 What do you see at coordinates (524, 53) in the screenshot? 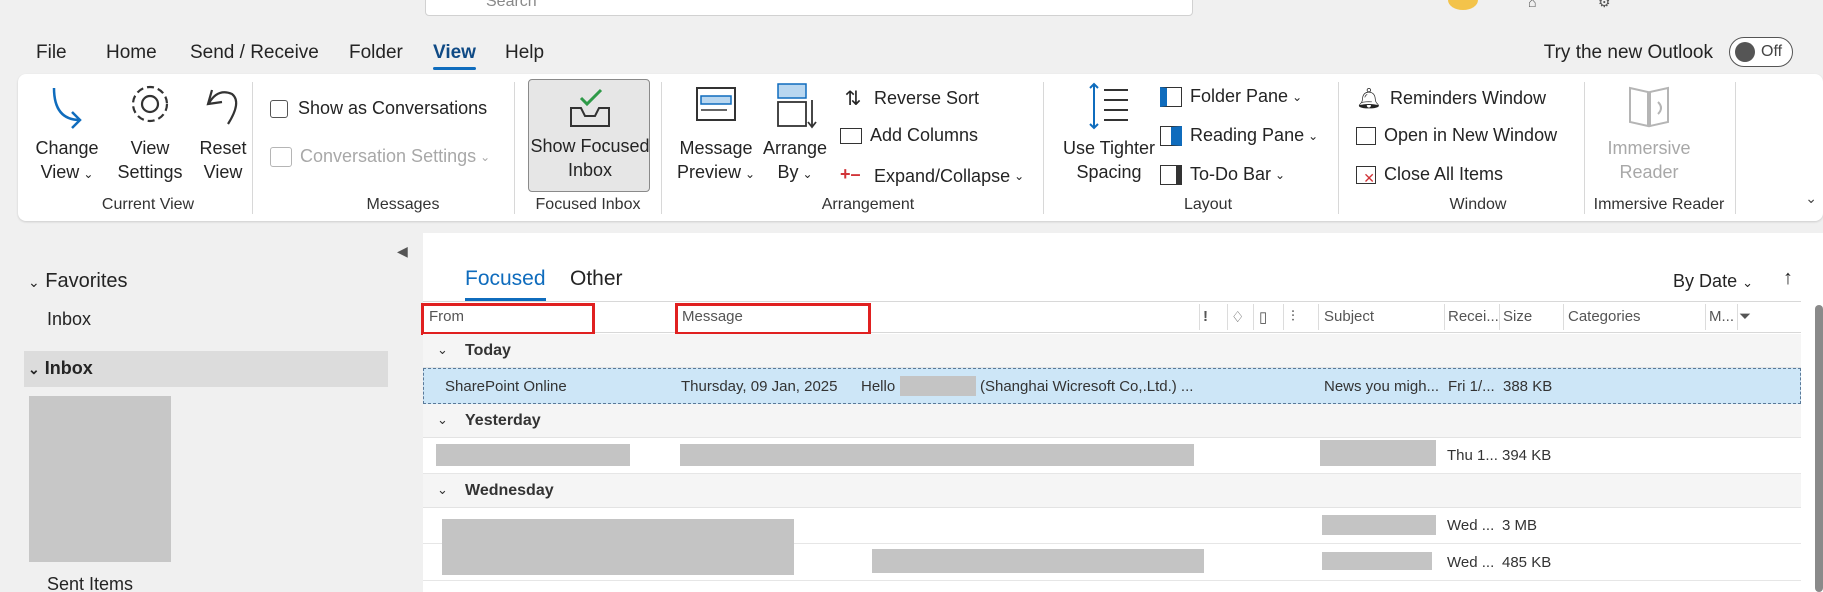
I see `tab-help: Help` at bounding box center [524, 53].